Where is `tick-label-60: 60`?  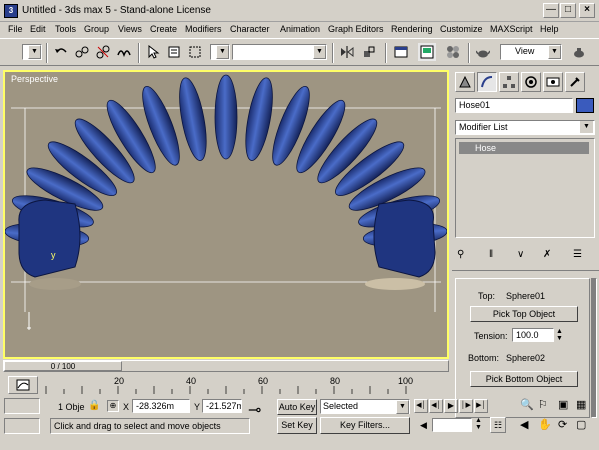
tick-label-60: 60 is located at coordinates (263, 381).